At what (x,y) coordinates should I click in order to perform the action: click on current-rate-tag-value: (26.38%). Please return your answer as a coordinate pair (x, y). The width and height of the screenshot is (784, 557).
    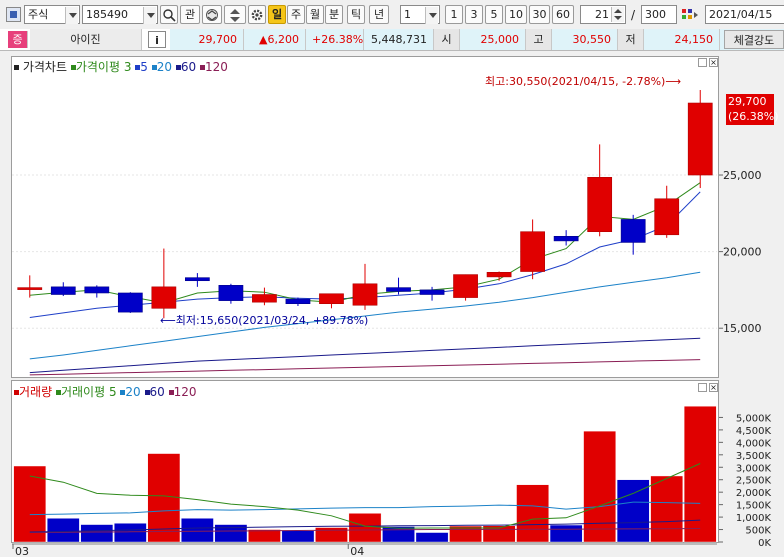
    Looking at the image, I should click on (753, 116).